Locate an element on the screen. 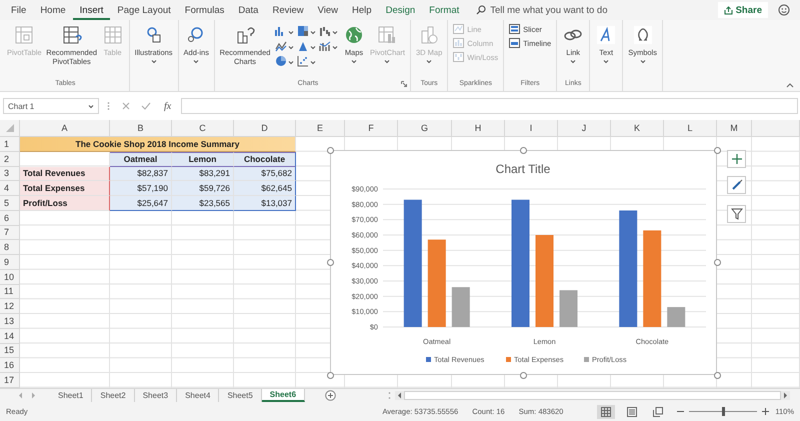 The height and width of the screenshot is (421, 800). column-header: A is located at coordinates (65, 128).